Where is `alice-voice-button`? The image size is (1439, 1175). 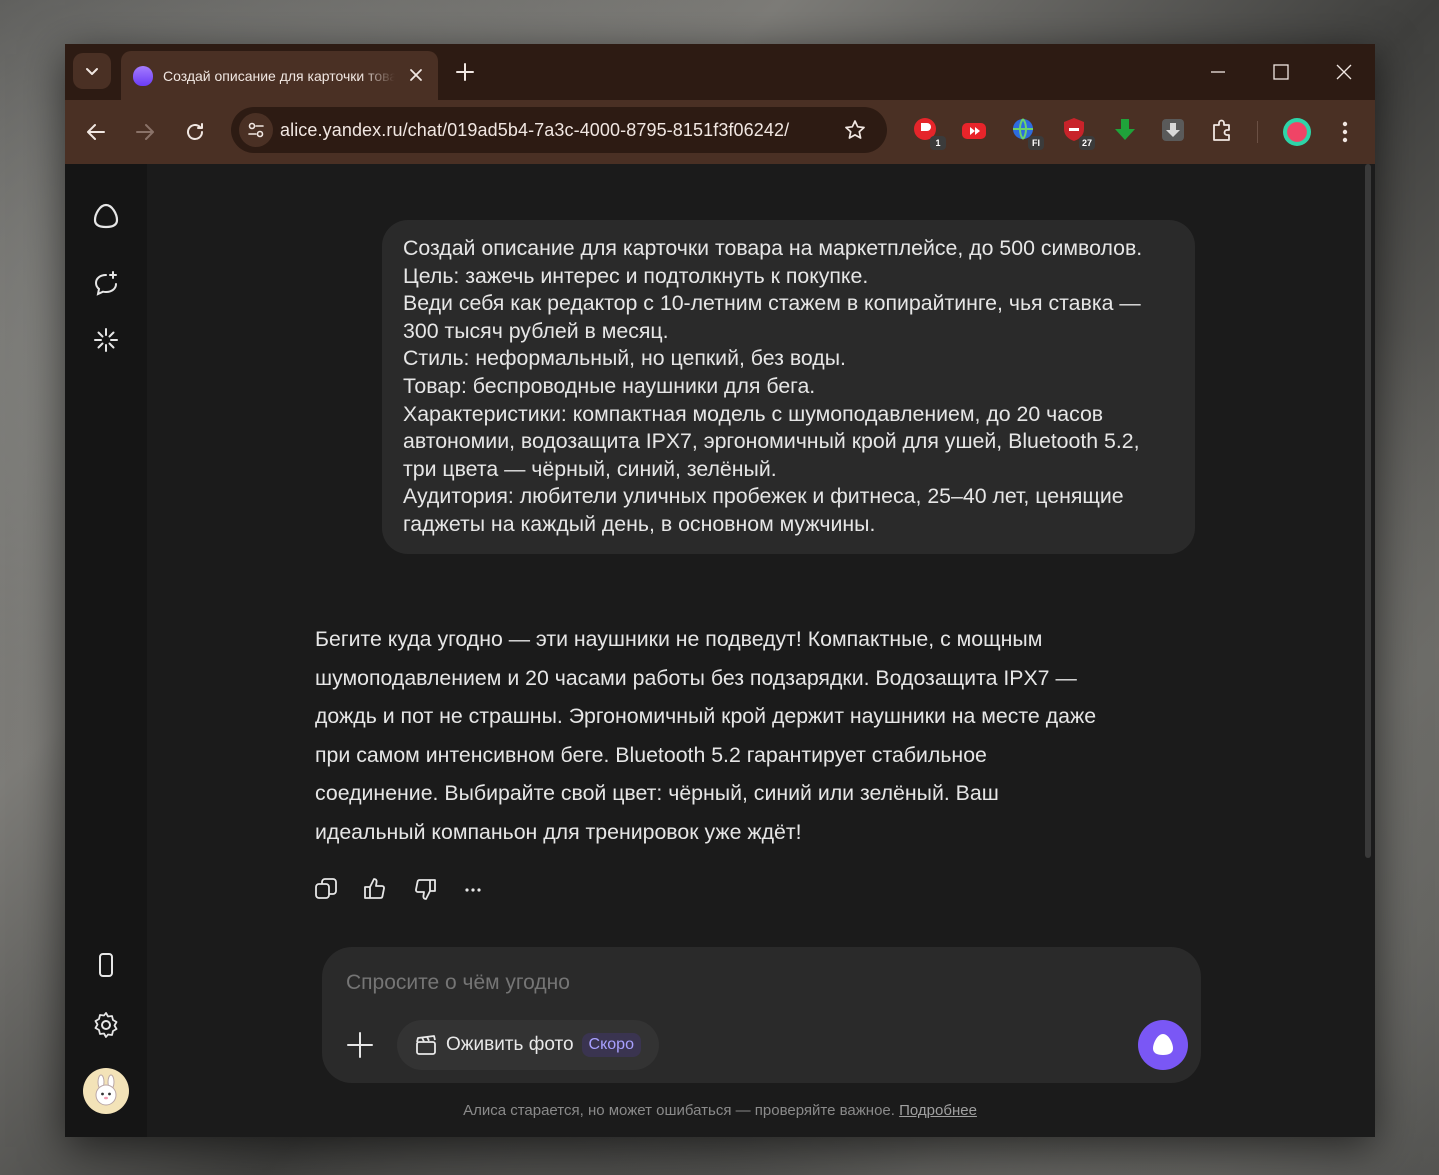 alice-voice-button is located at coordinates (1163, 1045).